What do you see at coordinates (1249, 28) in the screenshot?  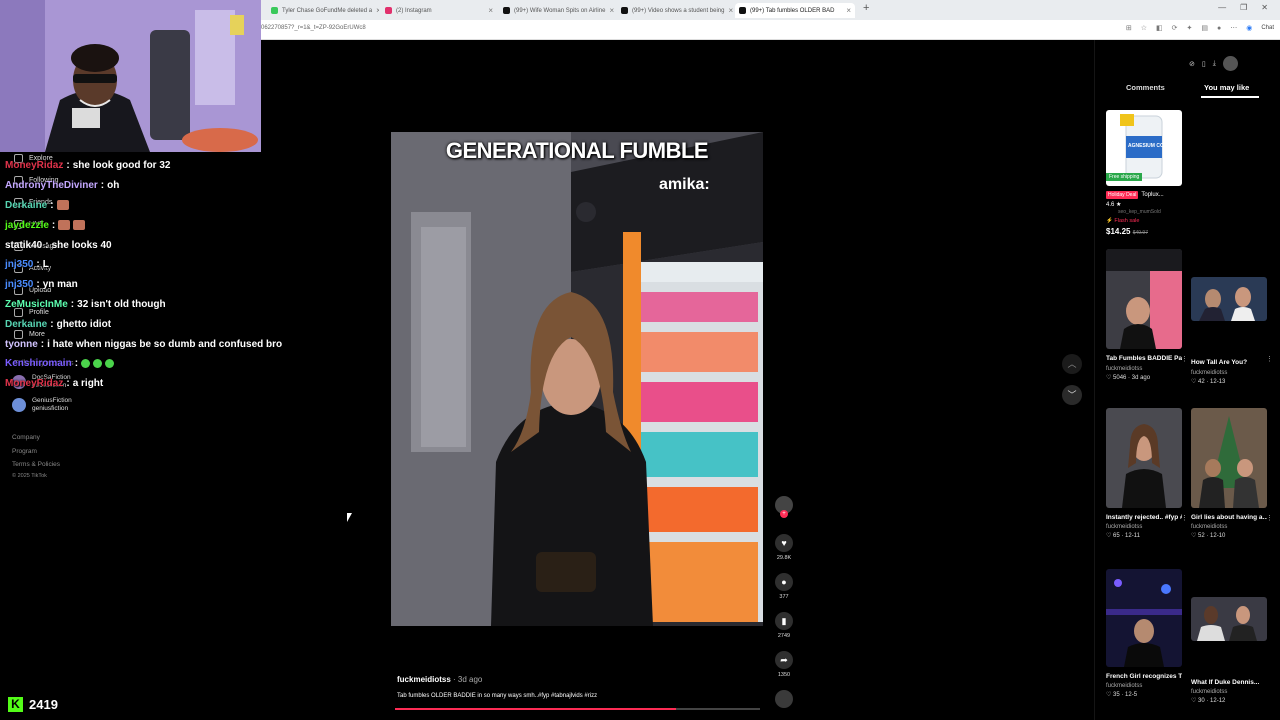 I see `copilot-icon: ◉` at bounding box center [1249, 28].